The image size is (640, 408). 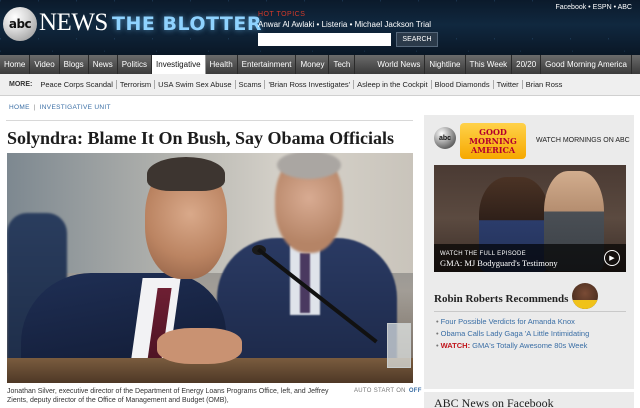 What do you see at coordinates (75, 107) in the screenshot?
I see `breadcrumb-investigative-unit: INVESTIGATIVE UNIT` at bounding box center [75, 107].